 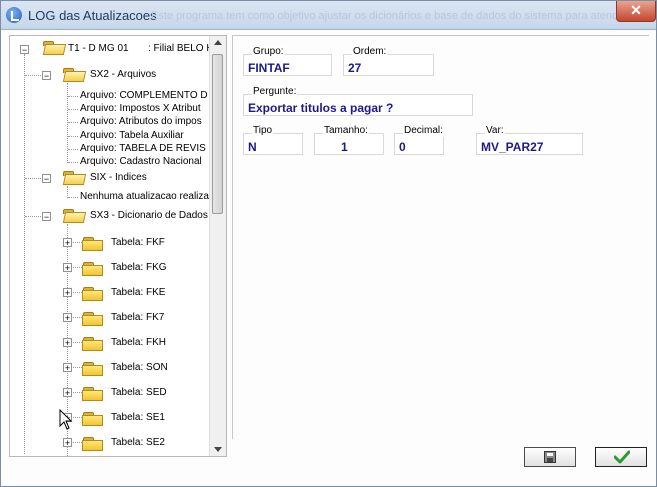 What do you see at coordinates (139, 393) in the screenshot?
I see `tree-item-tabela: Tabela: SED` at bounding box center [139, 393].